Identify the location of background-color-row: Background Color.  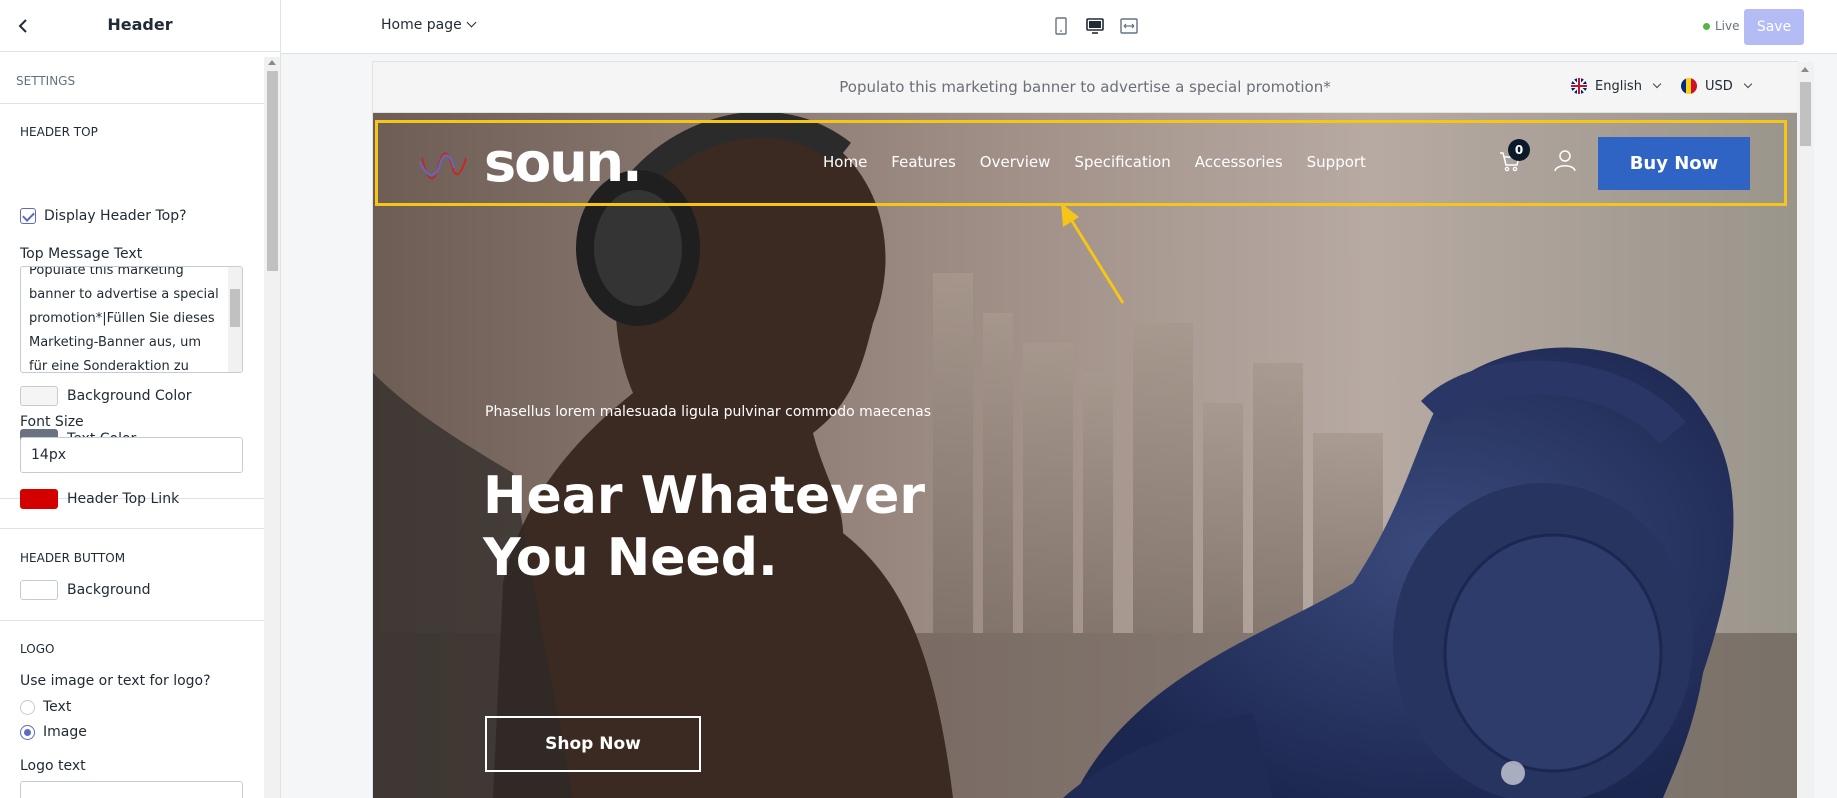
(106, 395).